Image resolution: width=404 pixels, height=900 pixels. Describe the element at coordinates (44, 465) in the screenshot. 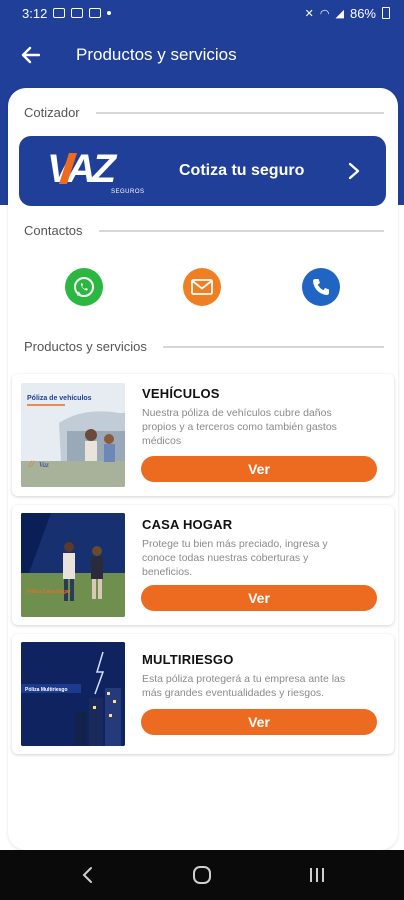

I see `svg-text: Vaz` at that location.